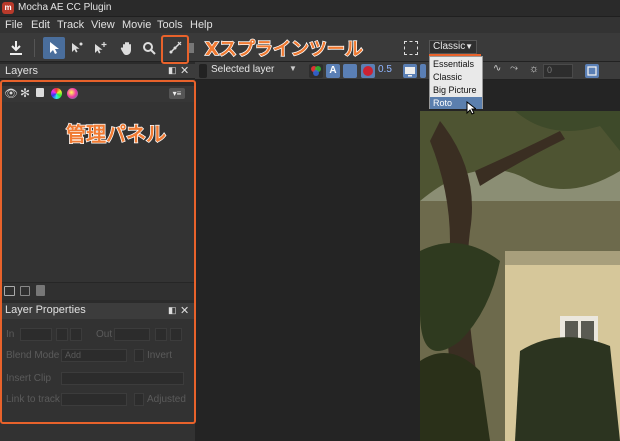  Describe the element at coordinates (116, 134) in the screenshot. I see `management-panel-annotation-label: 管理パネル` at that location.